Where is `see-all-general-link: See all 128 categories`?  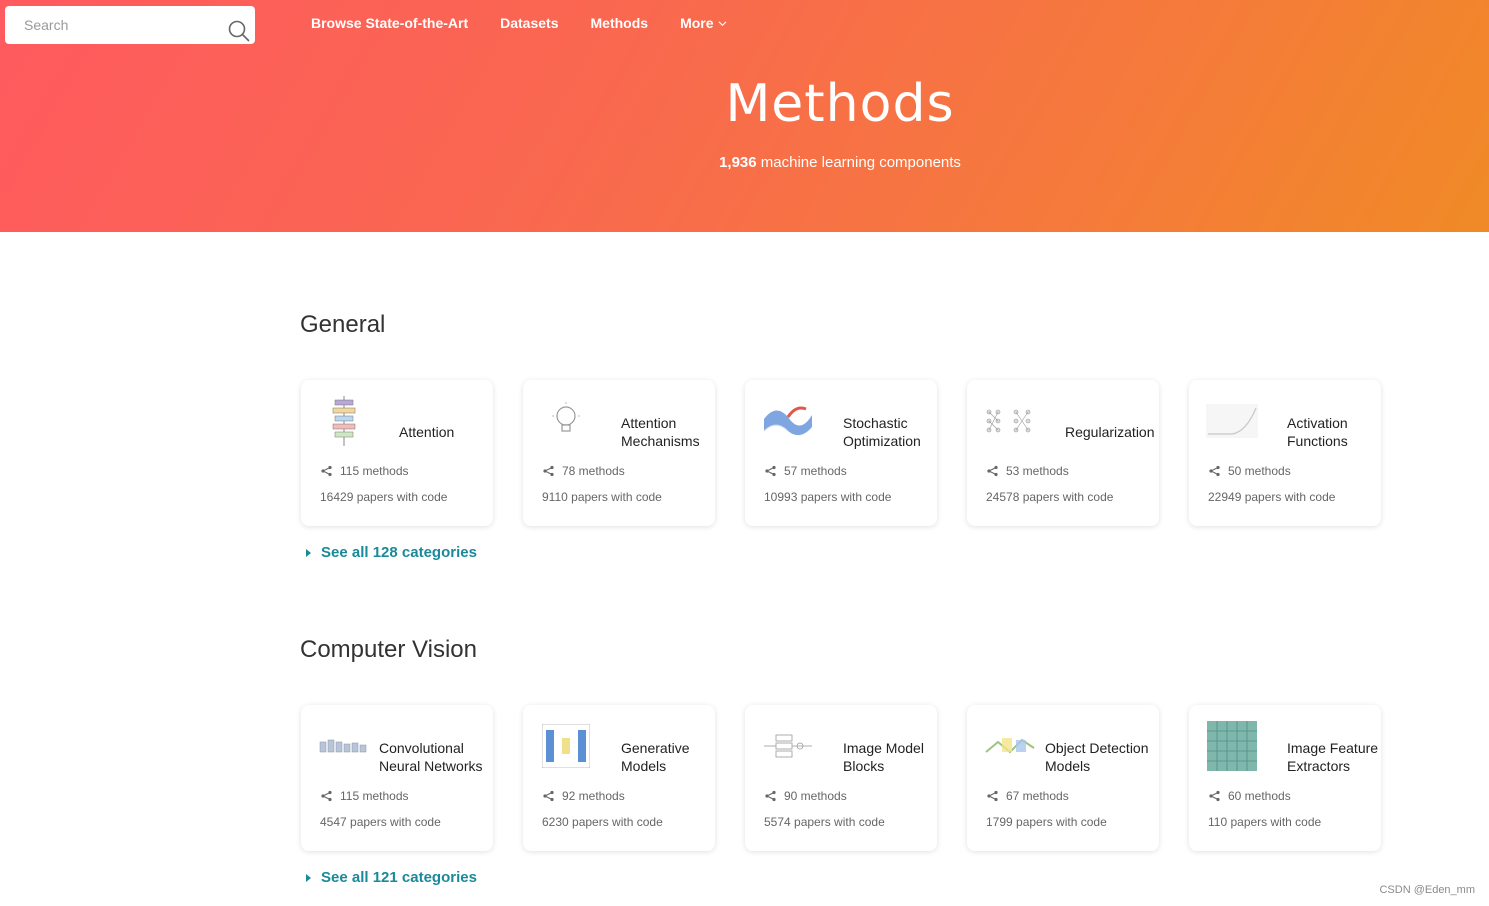
see-all-general-link: See all 128 categories is located at coordinates (391, 552).